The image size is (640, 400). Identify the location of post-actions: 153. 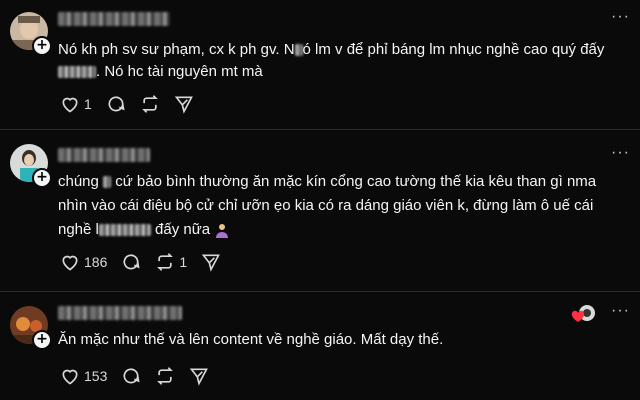
(141, 376).